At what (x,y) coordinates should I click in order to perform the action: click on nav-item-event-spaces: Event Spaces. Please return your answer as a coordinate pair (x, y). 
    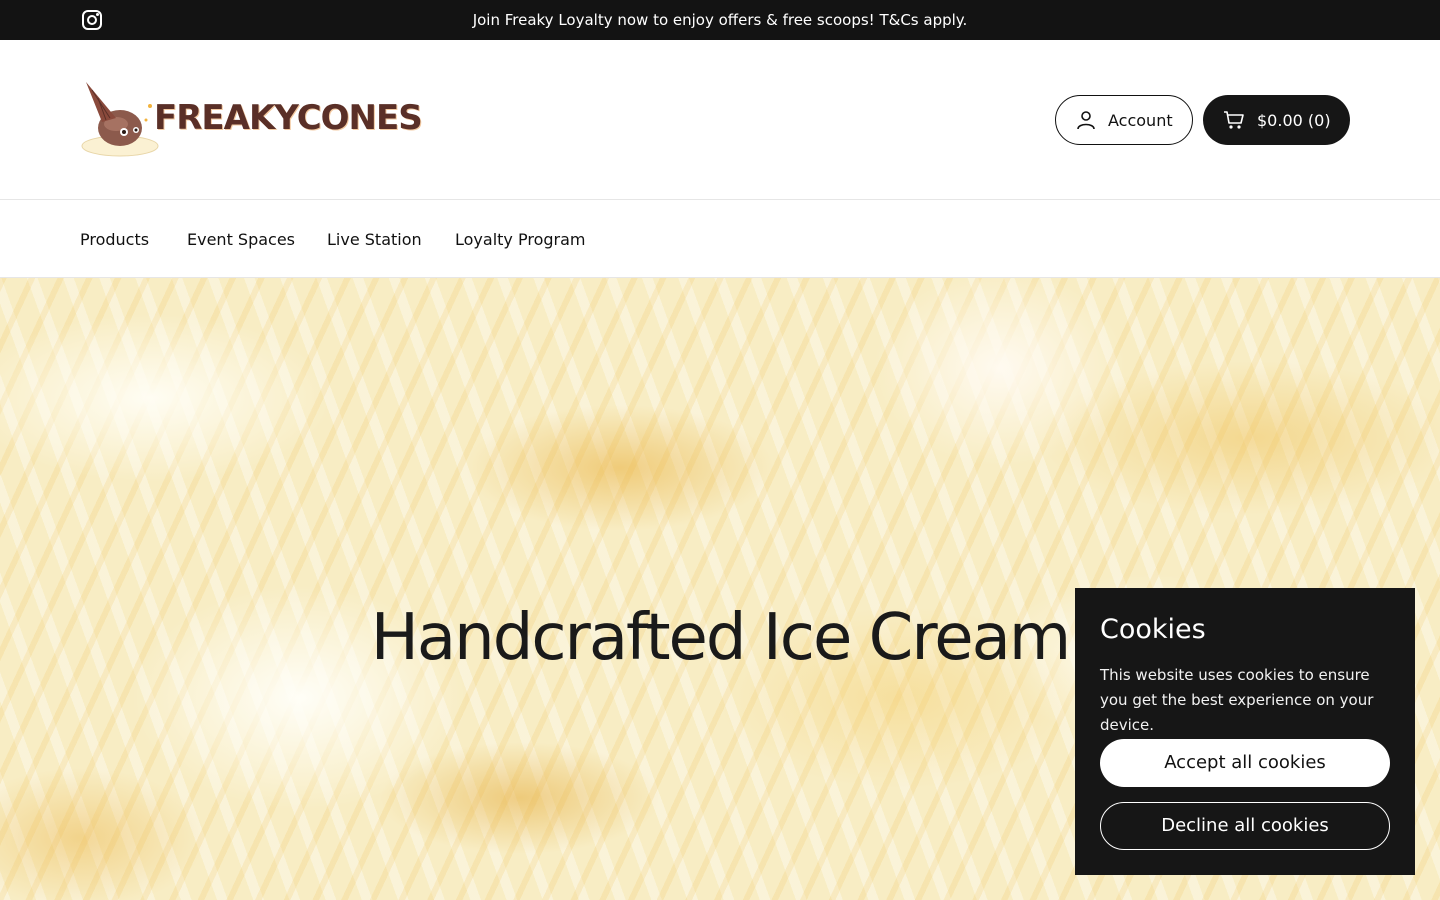
    Looking at the image, I should click on (241, 239).